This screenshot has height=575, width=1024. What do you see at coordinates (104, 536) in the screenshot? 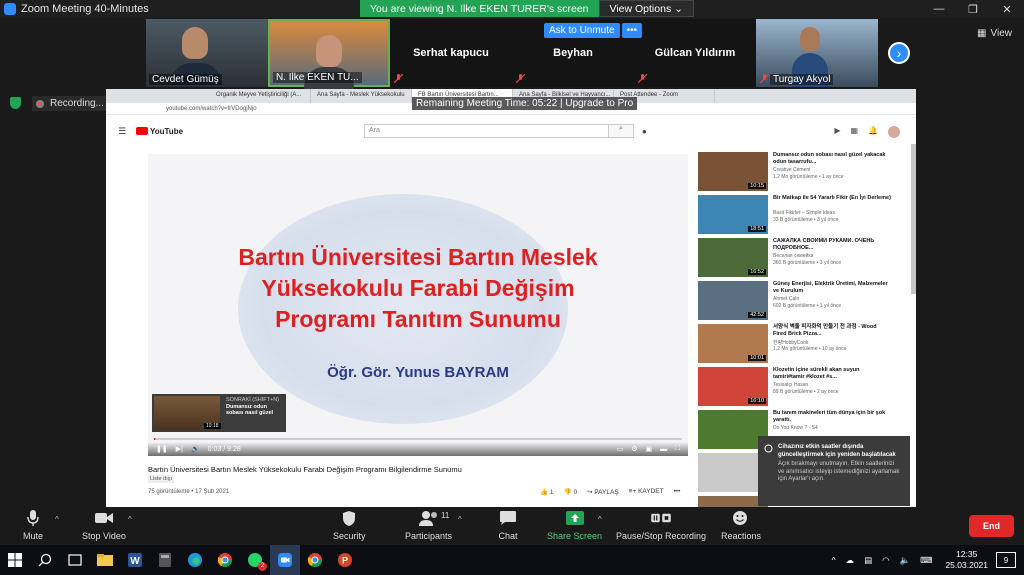
I see `stop-video-label: Stop Video` at bounding box center [104, 536].